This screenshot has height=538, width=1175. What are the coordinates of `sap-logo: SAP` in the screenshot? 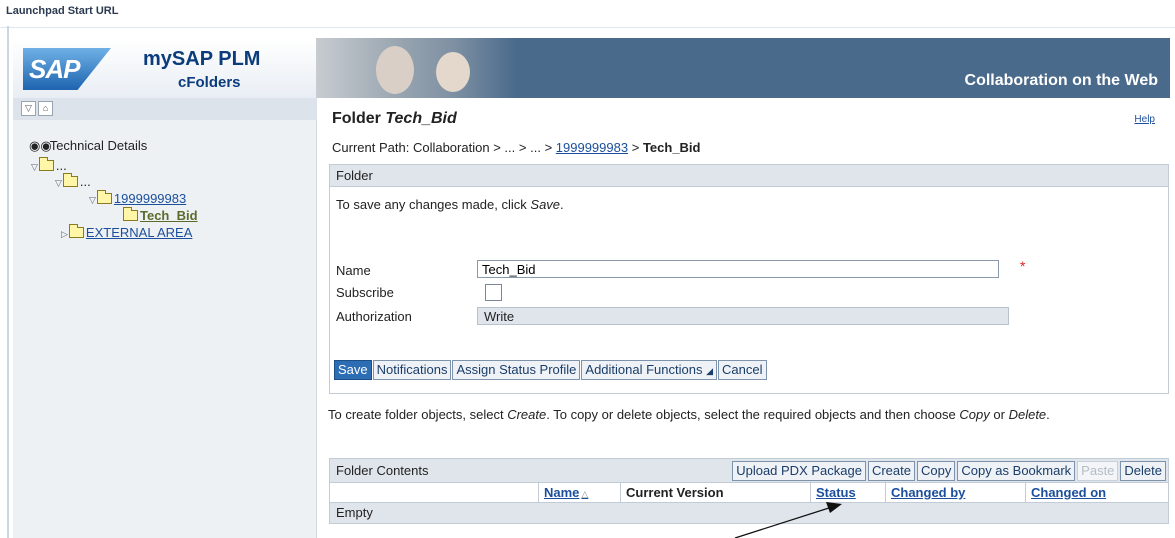 It's located at (67, 69).